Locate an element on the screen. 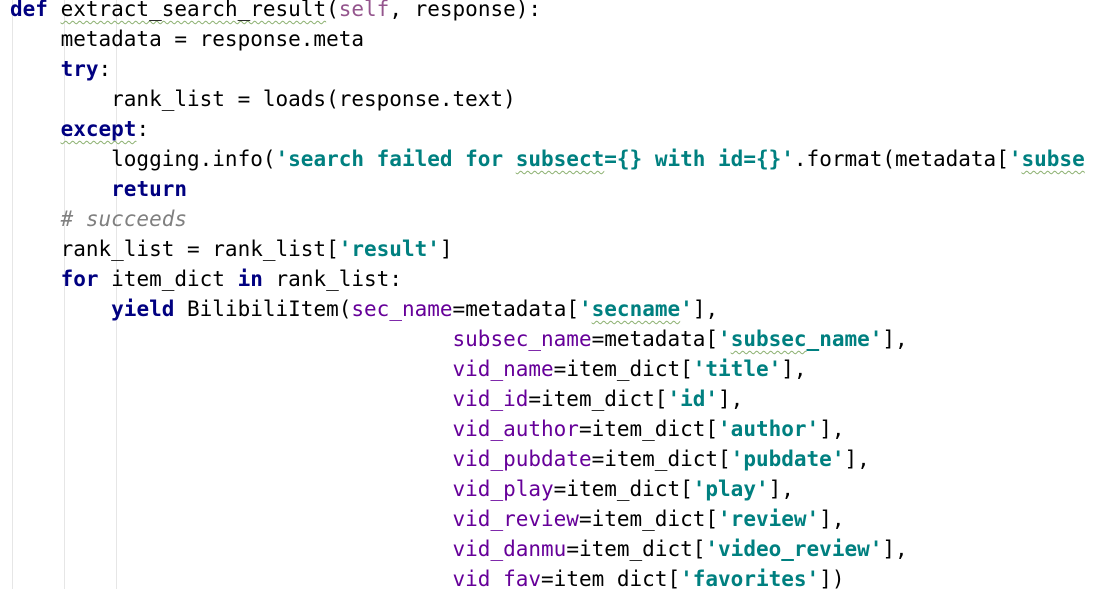  code-token: metadata = response.meta is located at coordinates (187, 39).